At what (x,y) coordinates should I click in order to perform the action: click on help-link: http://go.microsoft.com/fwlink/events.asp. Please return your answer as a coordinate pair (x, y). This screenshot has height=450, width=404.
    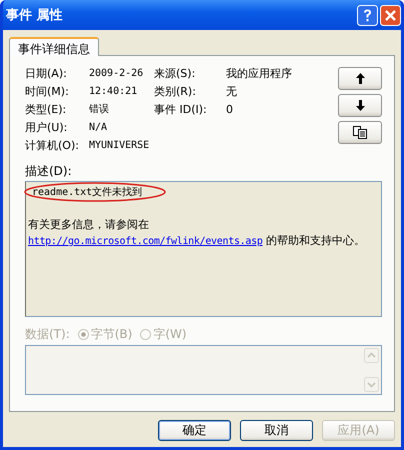
    Looking at the image, I should click on (145, 241).